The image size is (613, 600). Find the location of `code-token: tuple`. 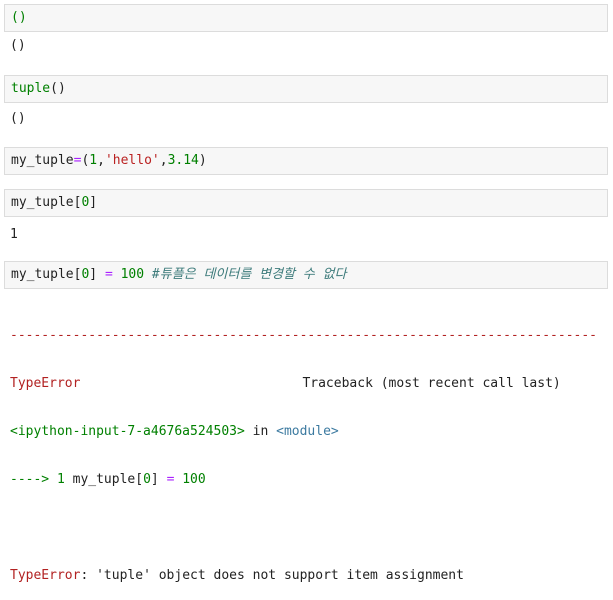

code-token: tuple is located at coordinates (31, 88).